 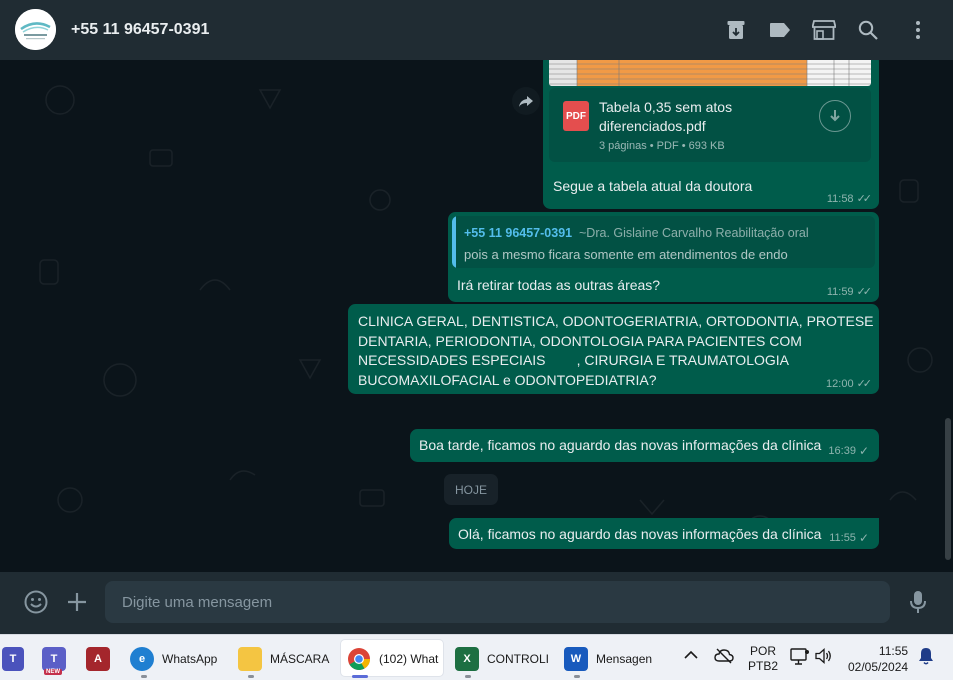 What do you see at coordinates (849, 384) in the screenshot?
I see `message-time: 12:00 ✓✓` at bounding box center [849, 384].